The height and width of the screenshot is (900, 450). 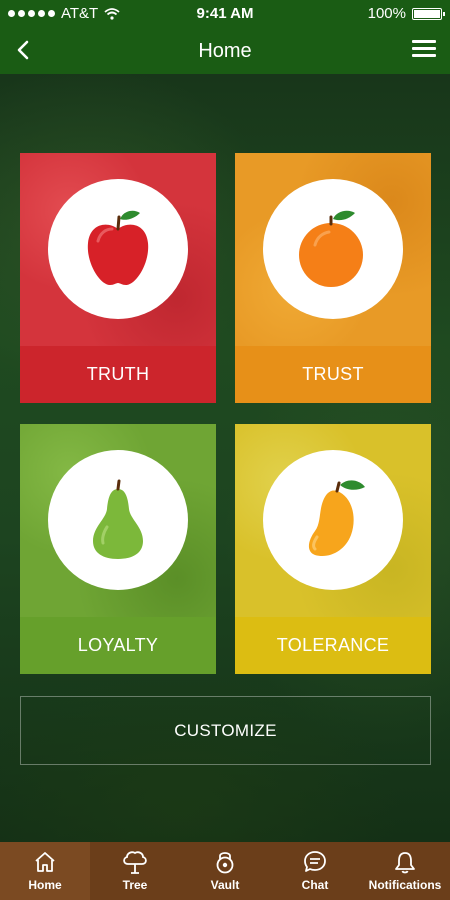 I want to click on tab-notifications: Notifications, so click(x=405, y=871).